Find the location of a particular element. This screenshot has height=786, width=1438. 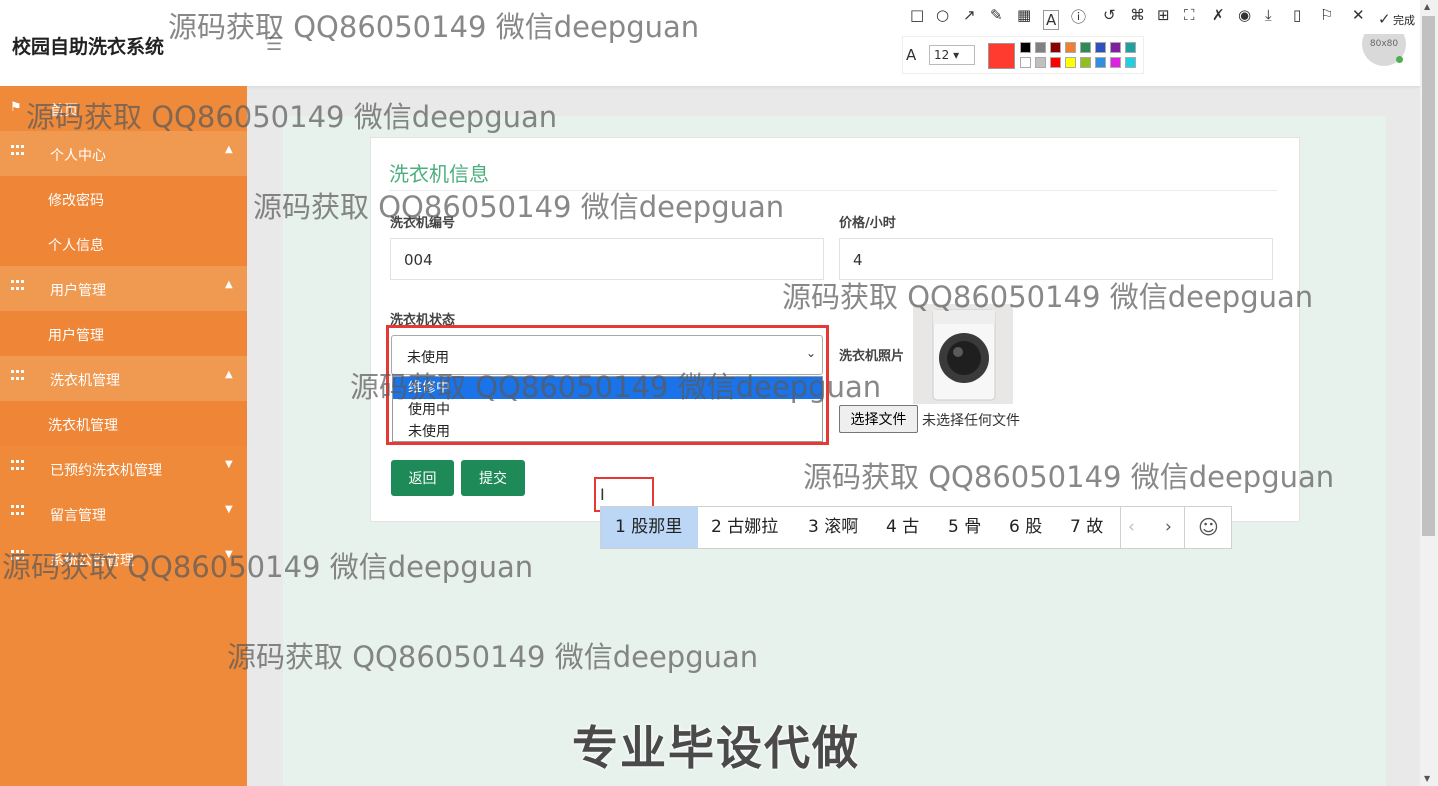

annotation-highlight-box is located at coordinates (607, 385).